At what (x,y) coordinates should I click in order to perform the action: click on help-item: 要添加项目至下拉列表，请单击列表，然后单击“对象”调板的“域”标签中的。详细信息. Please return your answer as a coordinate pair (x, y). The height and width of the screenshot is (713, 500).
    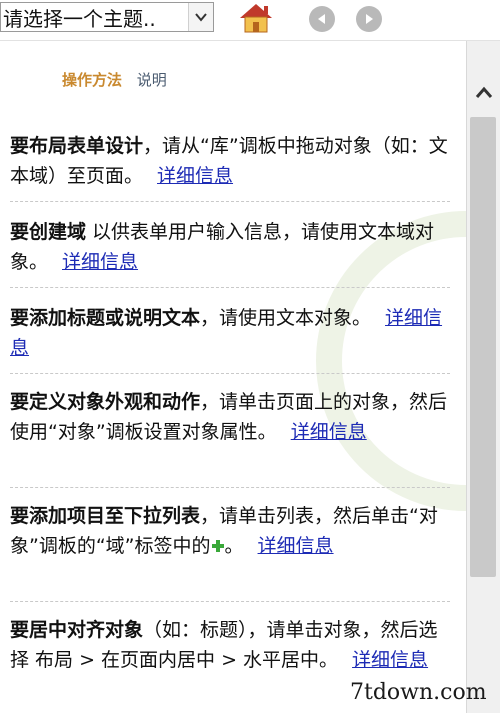
    Looking at the image, I should click on (230, 531).